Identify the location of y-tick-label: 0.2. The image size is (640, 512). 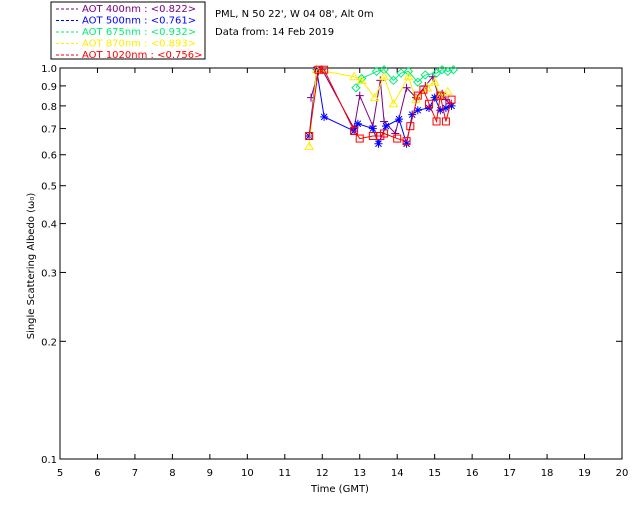
(49, 342).